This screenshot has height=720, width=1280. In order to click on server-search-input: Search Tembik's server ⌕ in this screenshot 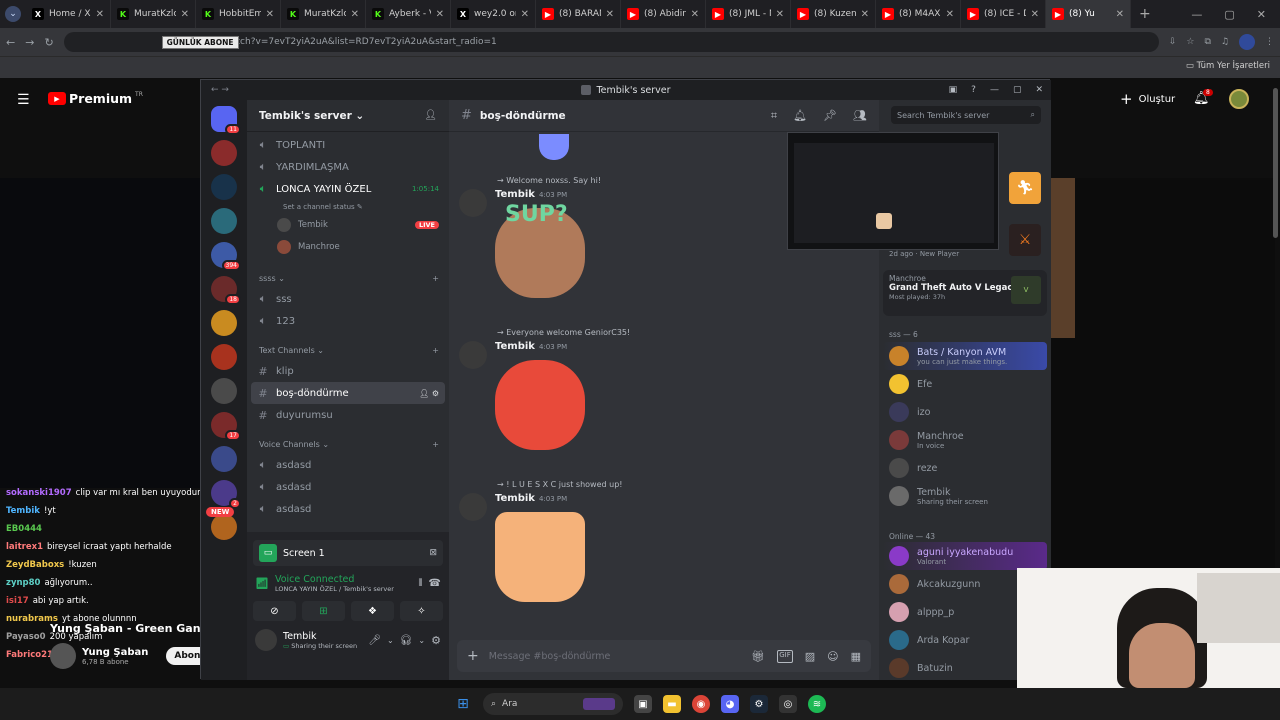, I will do `click(966, 115)`.